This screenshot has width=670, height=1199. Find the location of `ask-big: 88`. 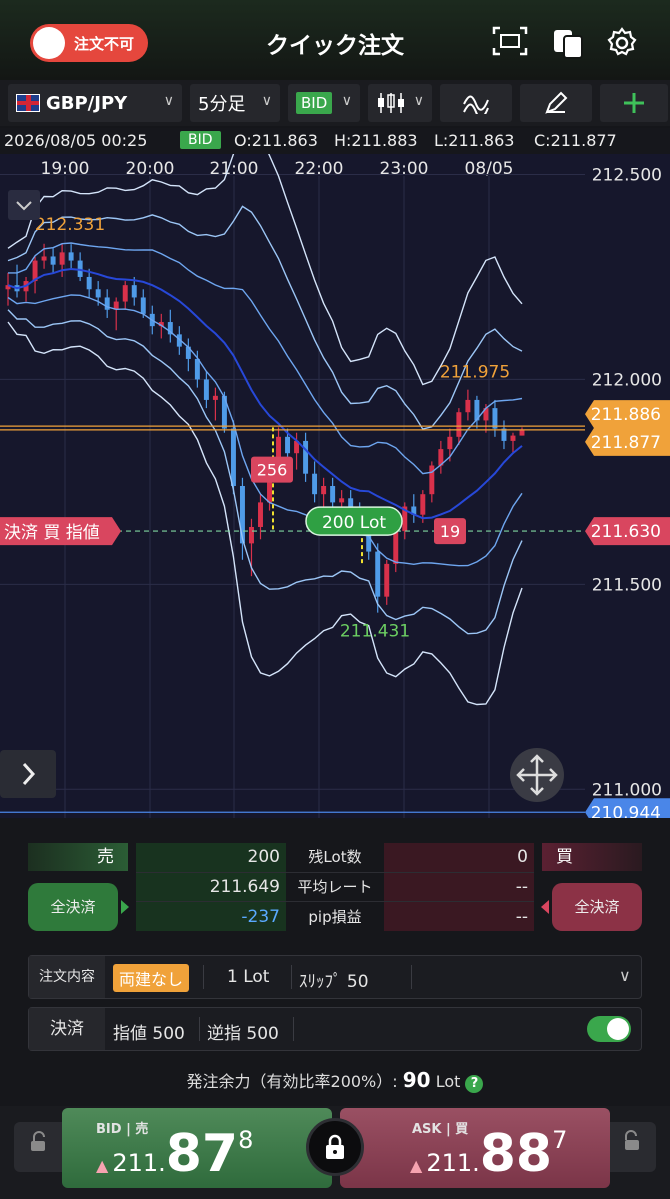

ask-big: 88 is located at coordinates (516, 1154).